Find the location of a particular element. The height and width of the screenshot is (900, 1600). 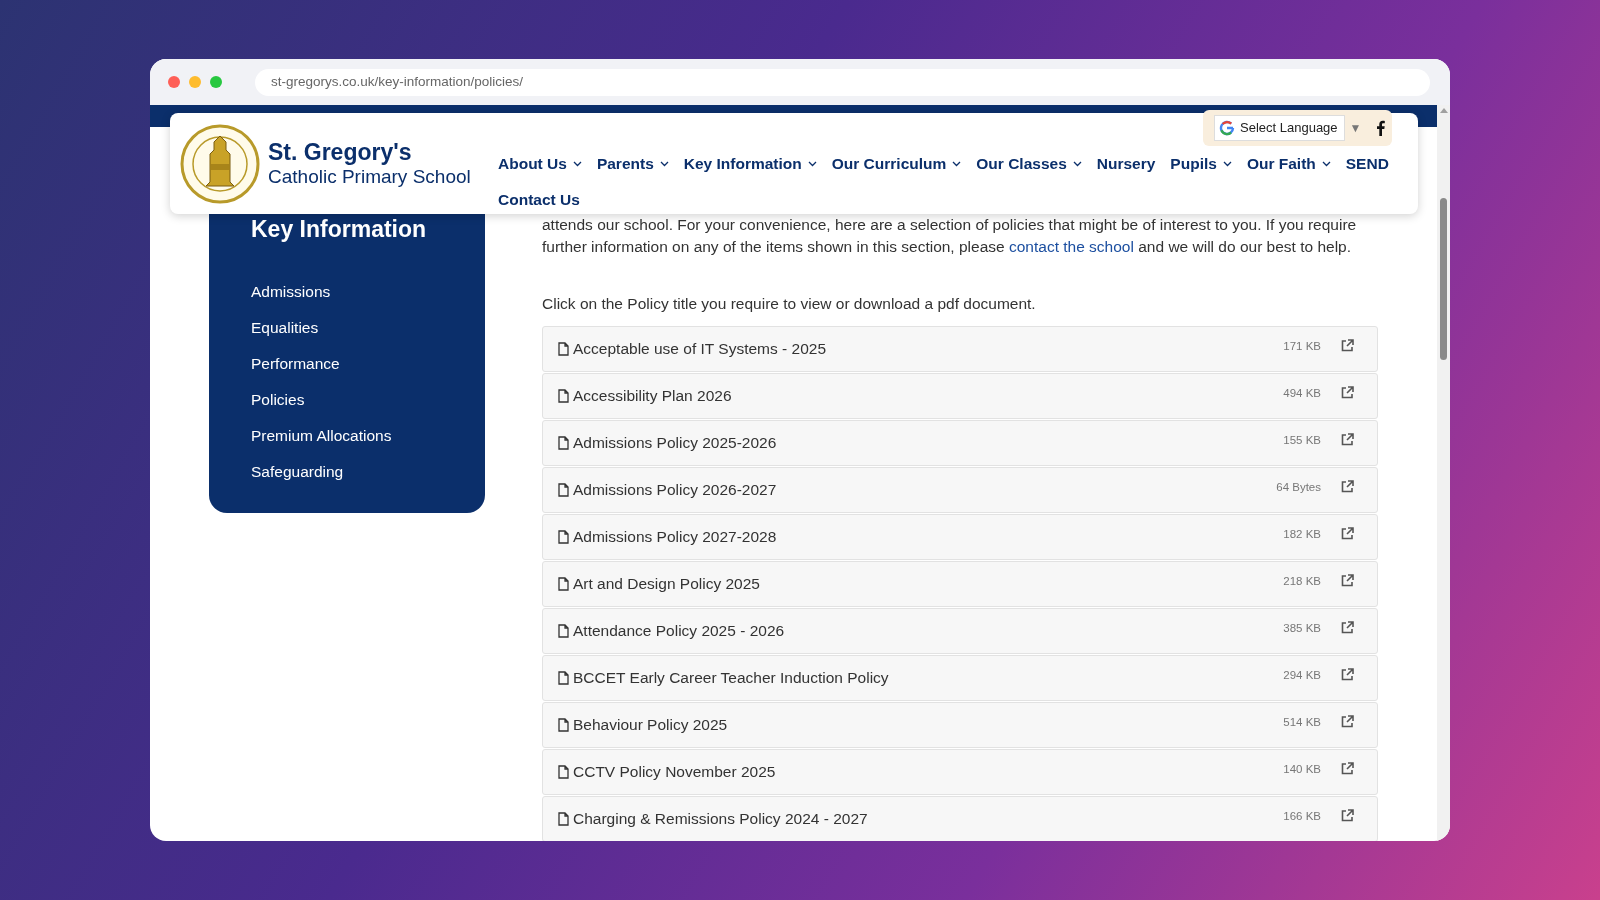

nav-link: Pupils is located at coordinates (1201, 164).